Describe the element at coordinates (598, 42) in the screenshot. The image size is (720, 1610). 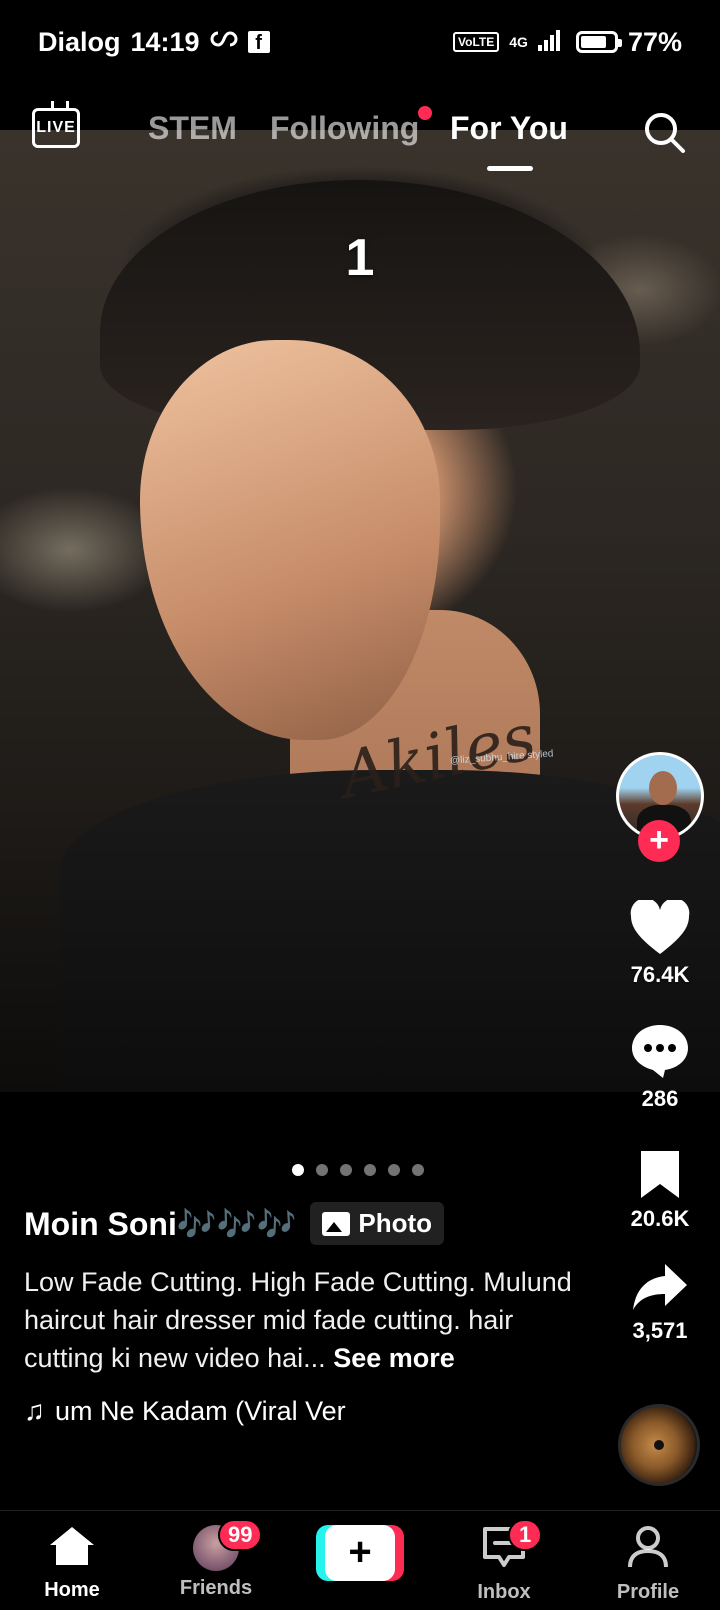
I see `battery-icon` at that location.